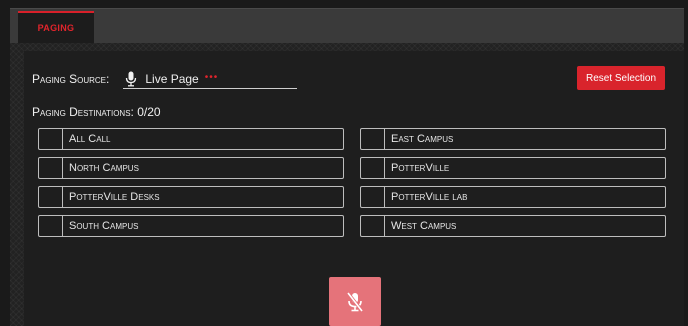 The image size is (688, 326). What do you see at coordinates (429, 197) in the screenshot?
I see `destination-name: PotterVille lab` at bounding box center [429, 197].